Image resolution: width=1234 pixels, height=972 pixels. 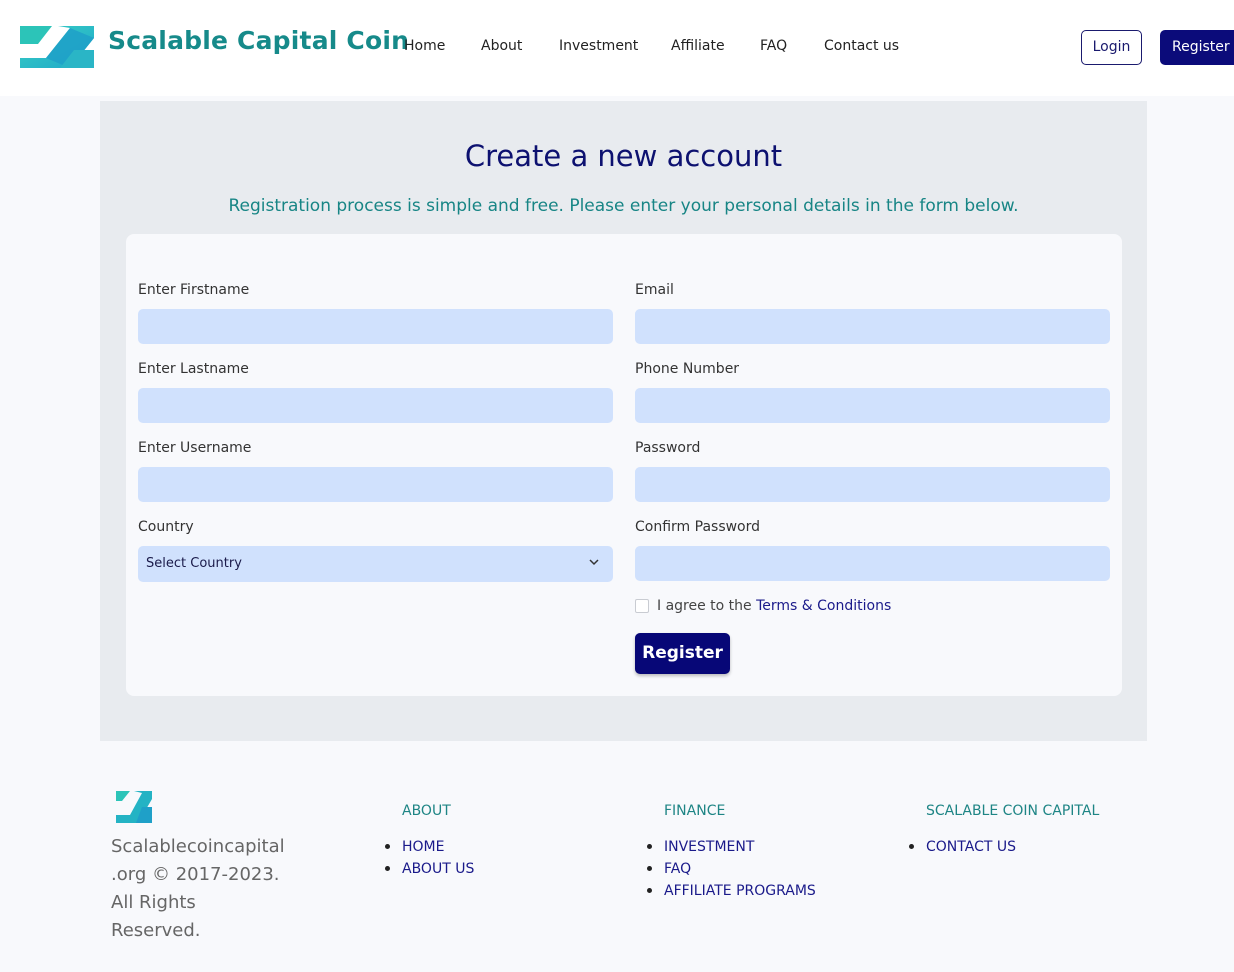 I want to click on agree-prefix: I agree to the, so click(x=704, y=606).